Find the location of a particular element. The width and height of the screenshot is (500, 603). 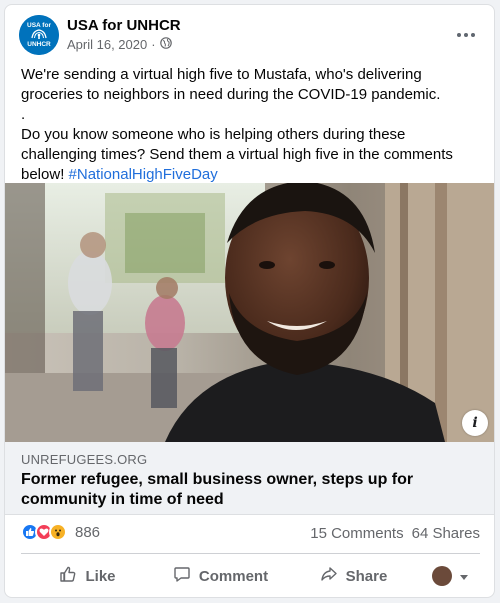

comment-button: Comment is located at coordinates (220, 576).